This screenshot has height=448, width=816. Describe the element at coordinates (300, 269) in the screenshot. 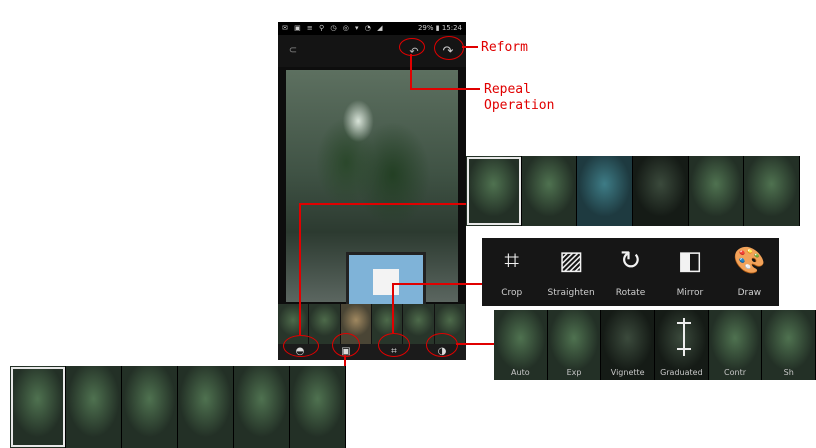

I see `filters-leader-v` at that location.